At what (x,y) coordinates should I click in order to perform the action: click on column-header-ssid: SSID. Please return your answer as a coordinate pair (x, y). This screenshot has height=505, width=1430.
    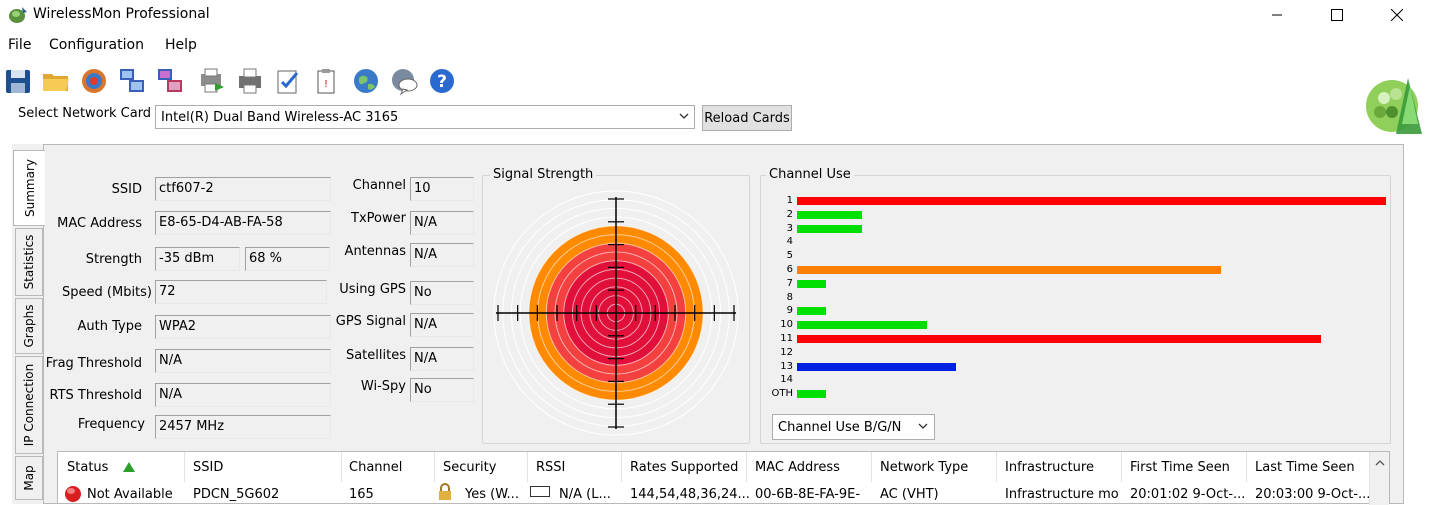
    Looking at the image, I should click on (208, 467).